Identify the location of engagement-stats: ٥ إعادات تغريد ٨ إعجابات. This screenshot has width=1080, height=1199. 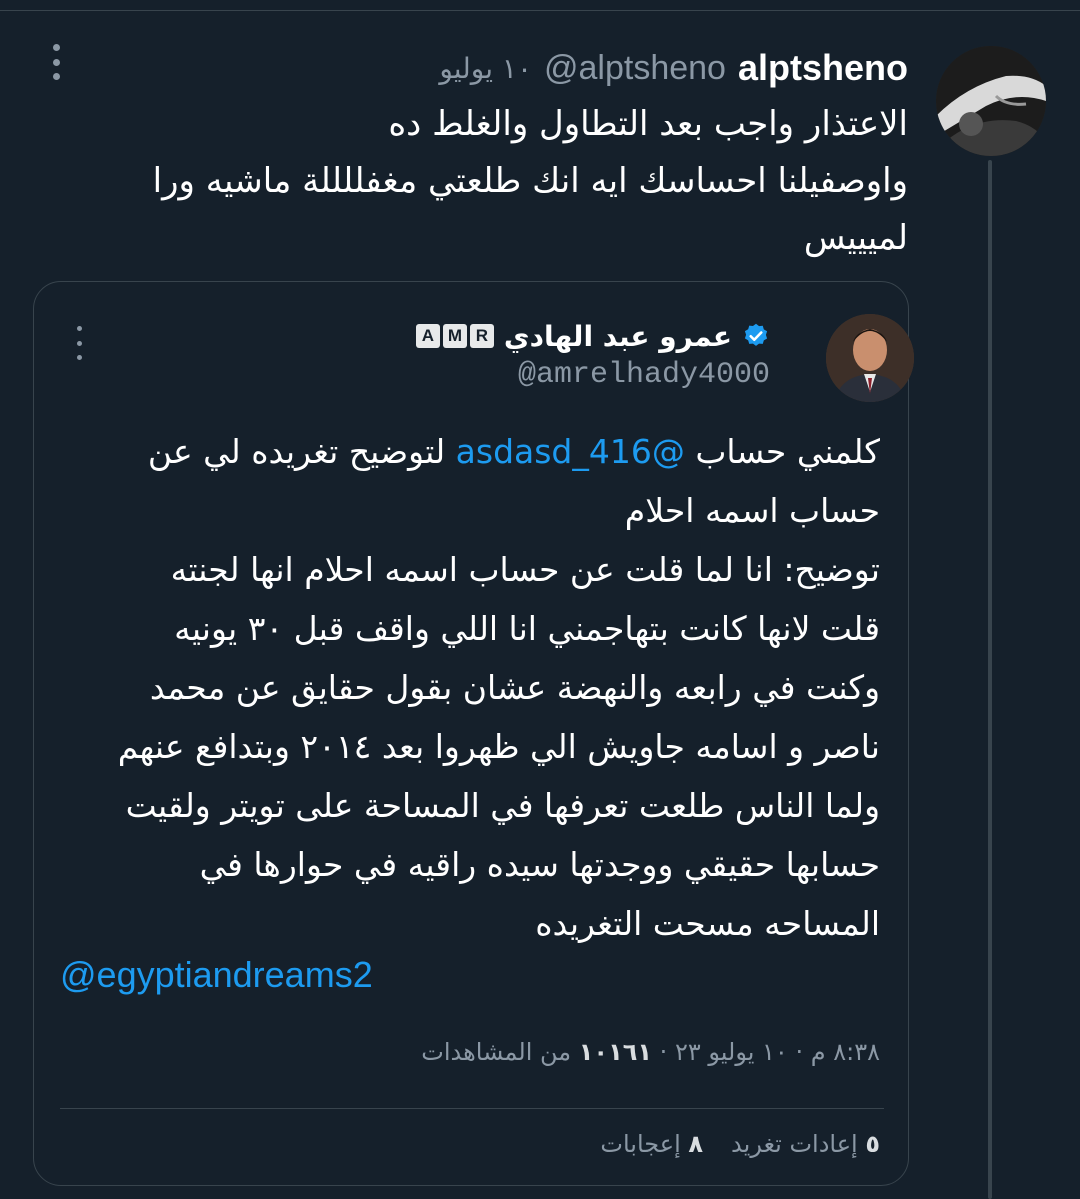
(740, 1144).